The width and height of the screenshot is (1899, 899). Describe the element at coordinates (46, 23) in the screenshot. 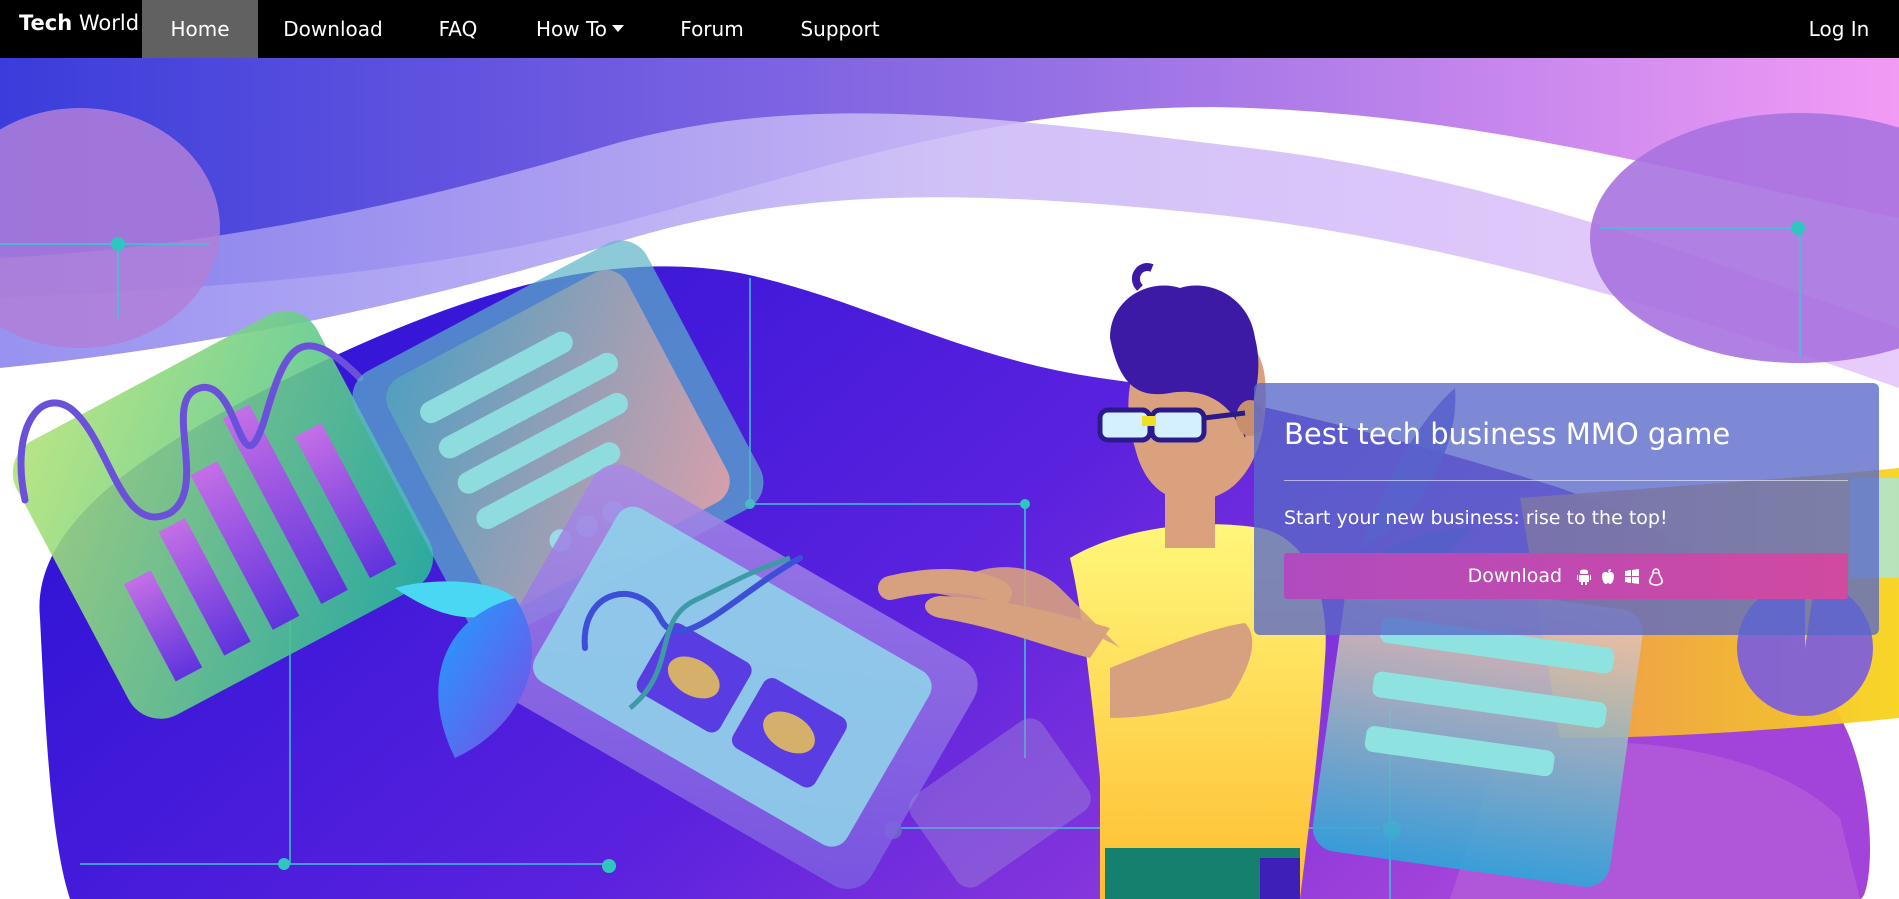

I see `brand-bold: Tech` at that location.